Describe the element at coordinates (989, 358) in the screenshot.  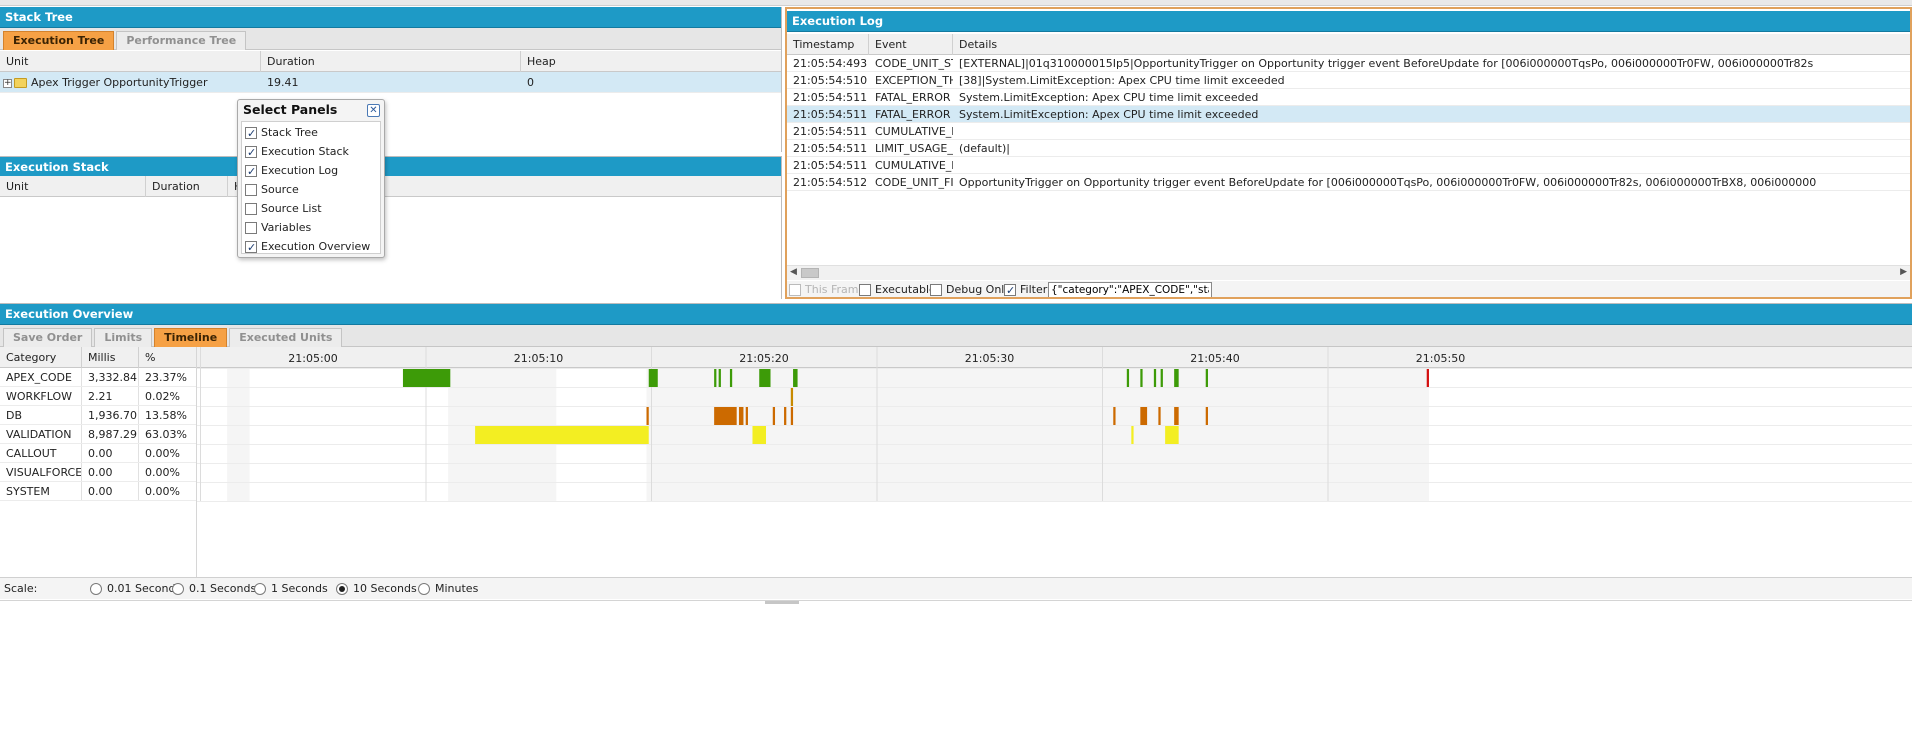
I see `timeline-tick-label: 21:05:30` at that location.